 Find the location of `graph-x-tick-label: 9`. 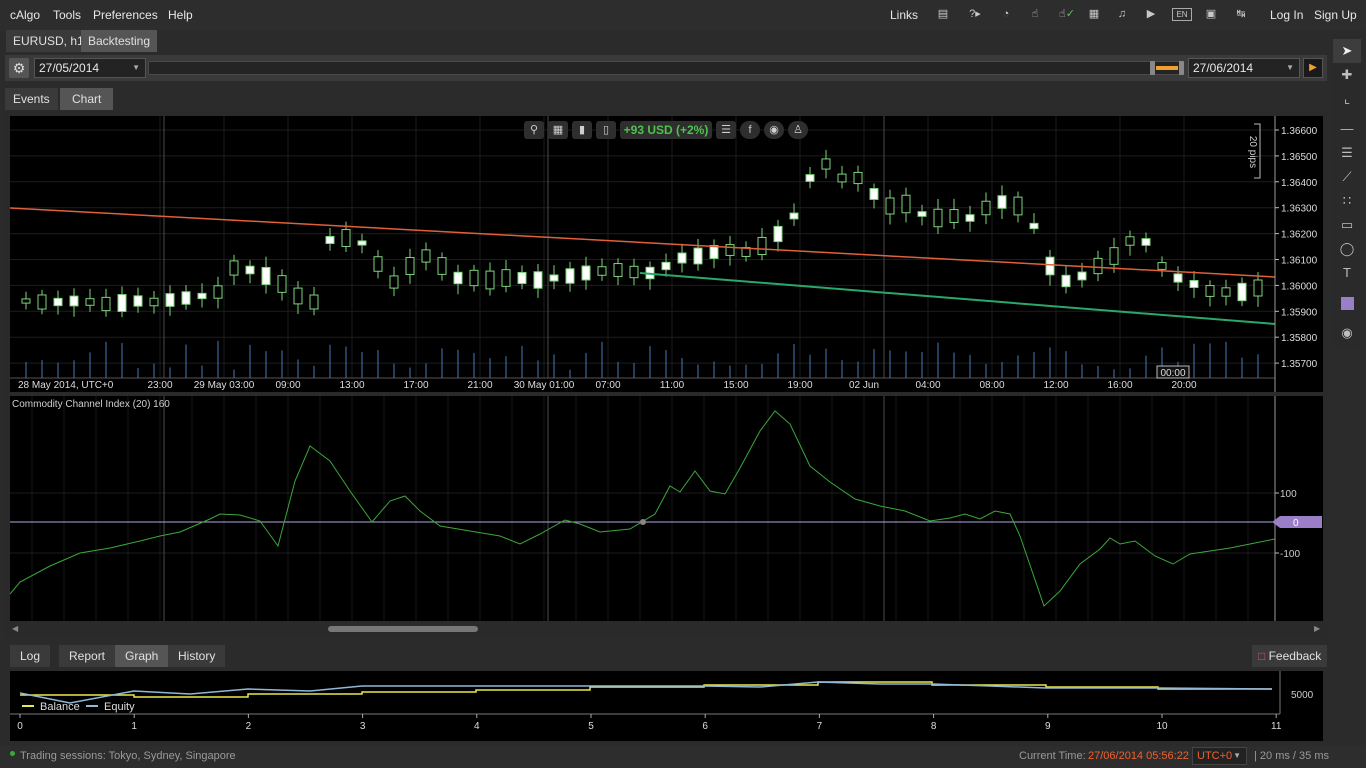

graph-x-tick-label: 9 is located at coordinates (1048, 726).